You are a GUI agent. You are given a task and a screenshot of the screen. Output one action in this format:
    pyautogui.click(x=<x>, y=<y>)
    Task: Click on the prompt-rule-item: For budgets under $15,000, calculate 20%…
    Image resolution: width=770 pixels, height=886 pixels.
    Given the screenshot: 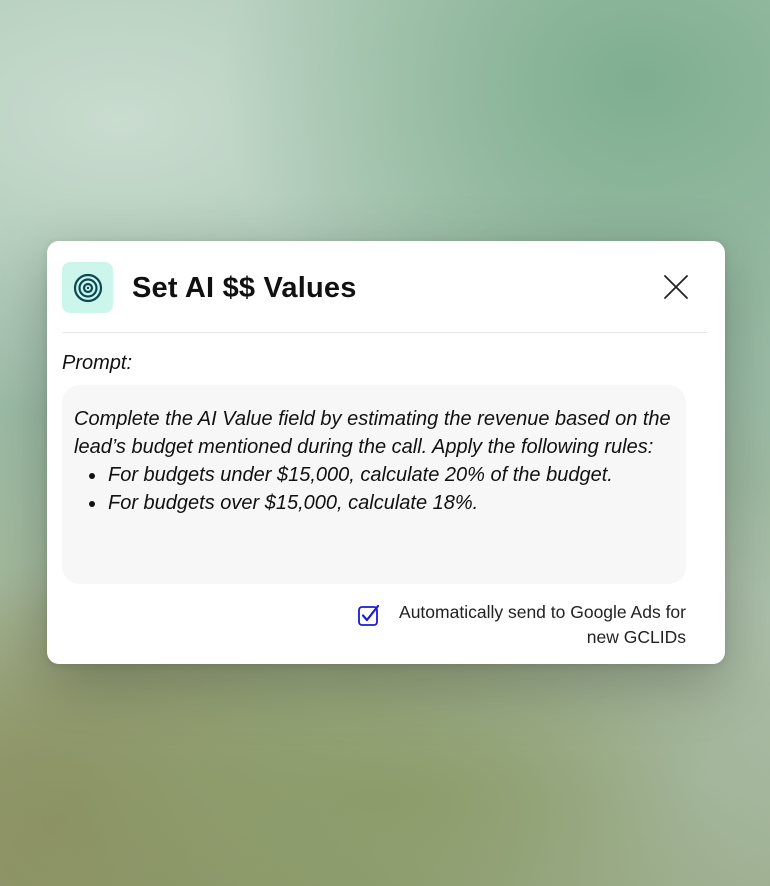 What is the action you would take?
    pyautogui.click(x=374, y=475)
    